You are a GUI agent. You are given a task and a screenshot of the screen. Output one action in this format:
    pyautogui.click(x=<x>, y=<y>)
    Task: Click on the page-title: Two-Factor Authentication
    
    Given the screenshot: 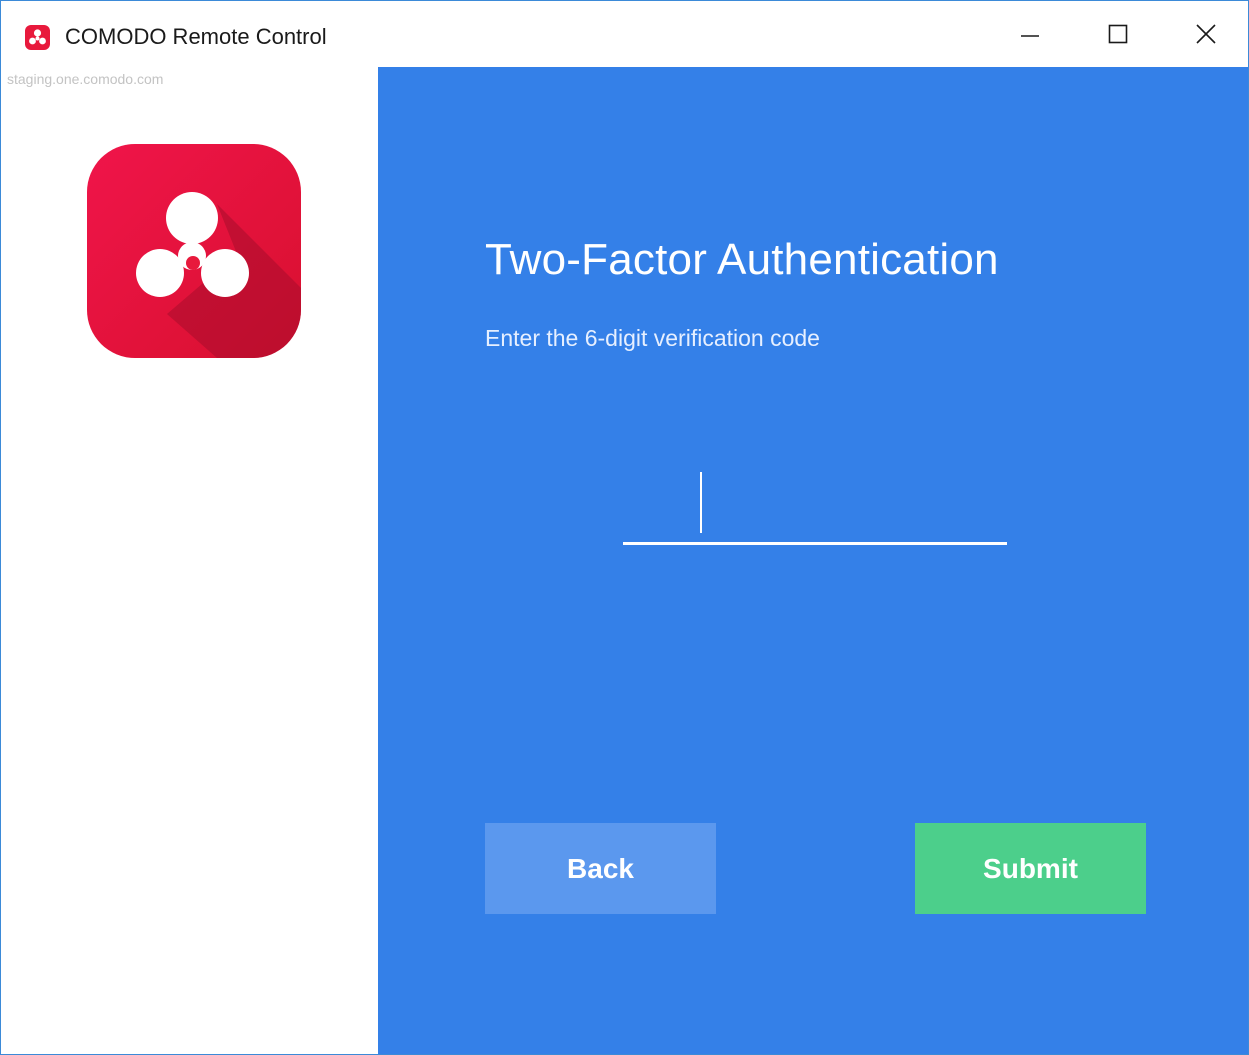 What is the action you would take?
    pyautogui.click(x=742, y=259)
    